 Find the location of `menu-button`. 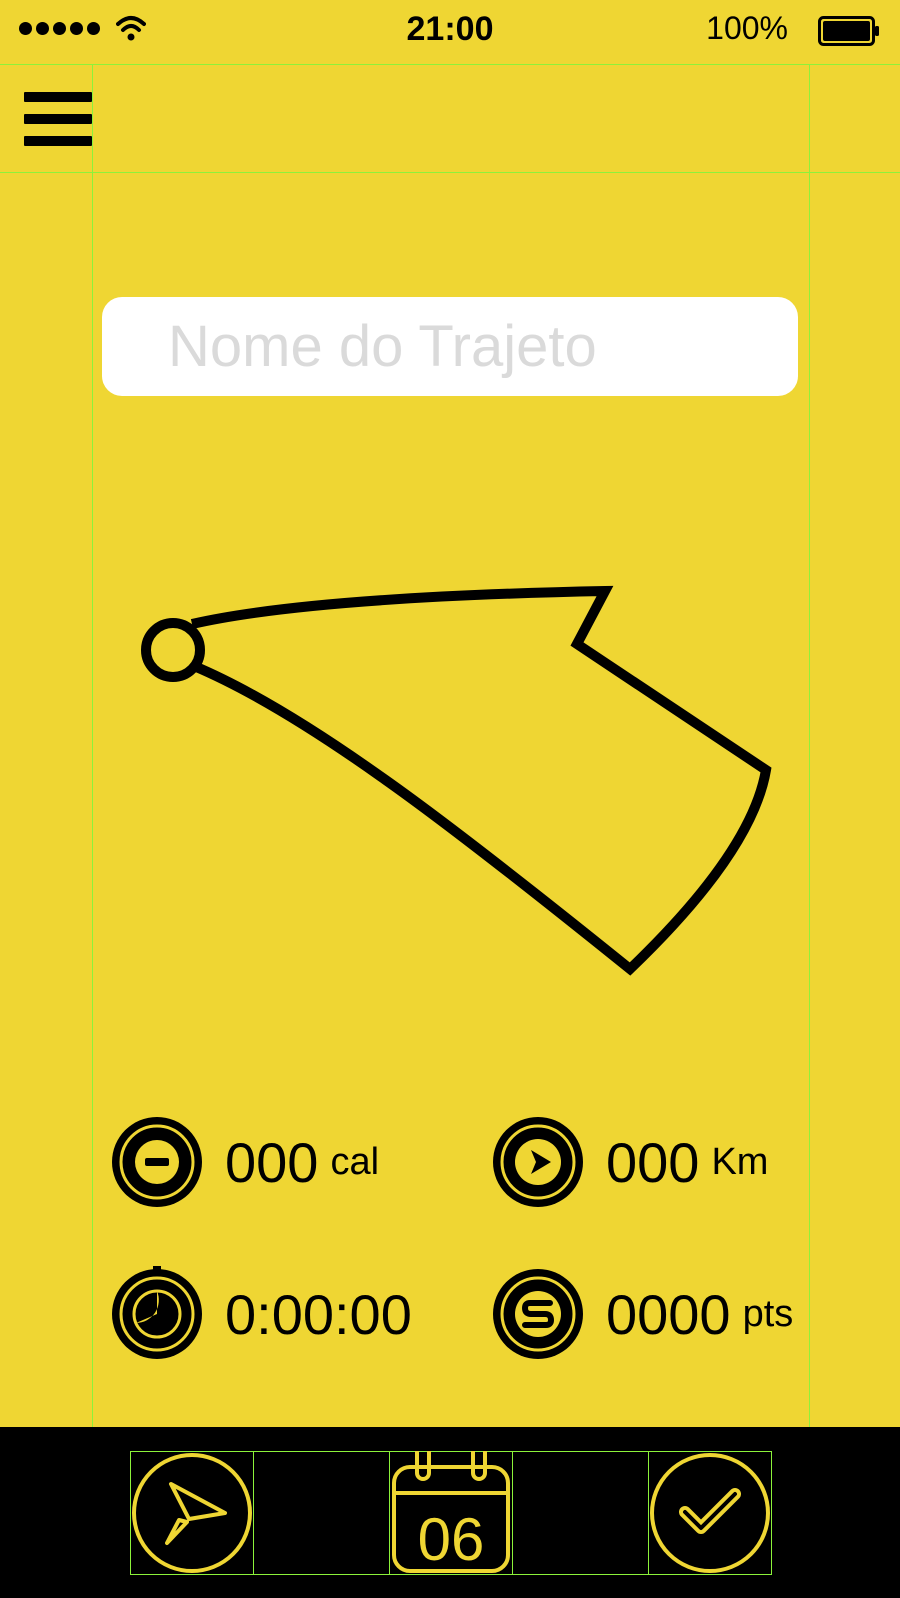

menu-button is located at coordinates (58, 119).